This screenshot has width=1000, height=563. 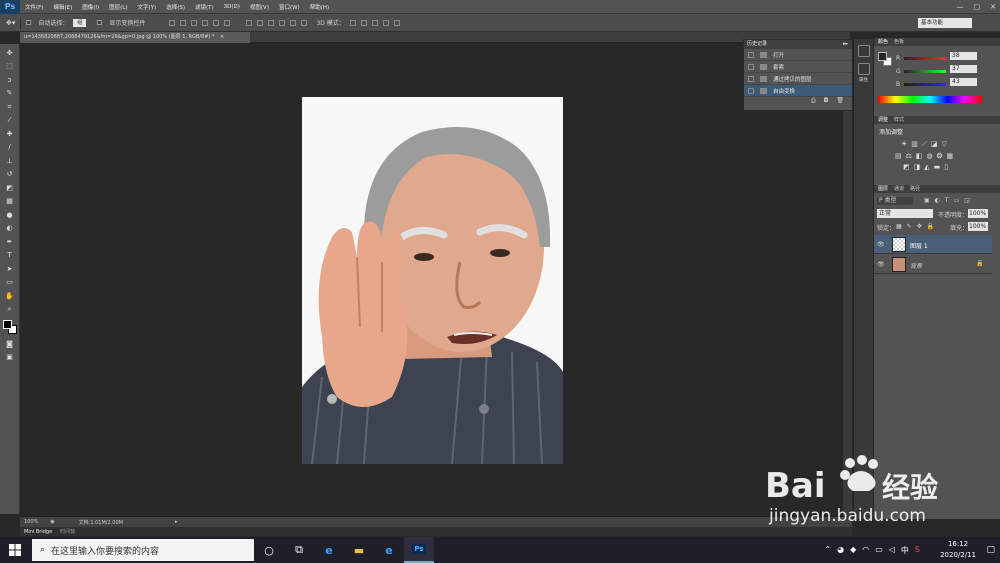 What do you see at coordinates (10, 296) in the screenshot?
I see `hand-tool-icon: ✋` at bounding box center [10, 296].